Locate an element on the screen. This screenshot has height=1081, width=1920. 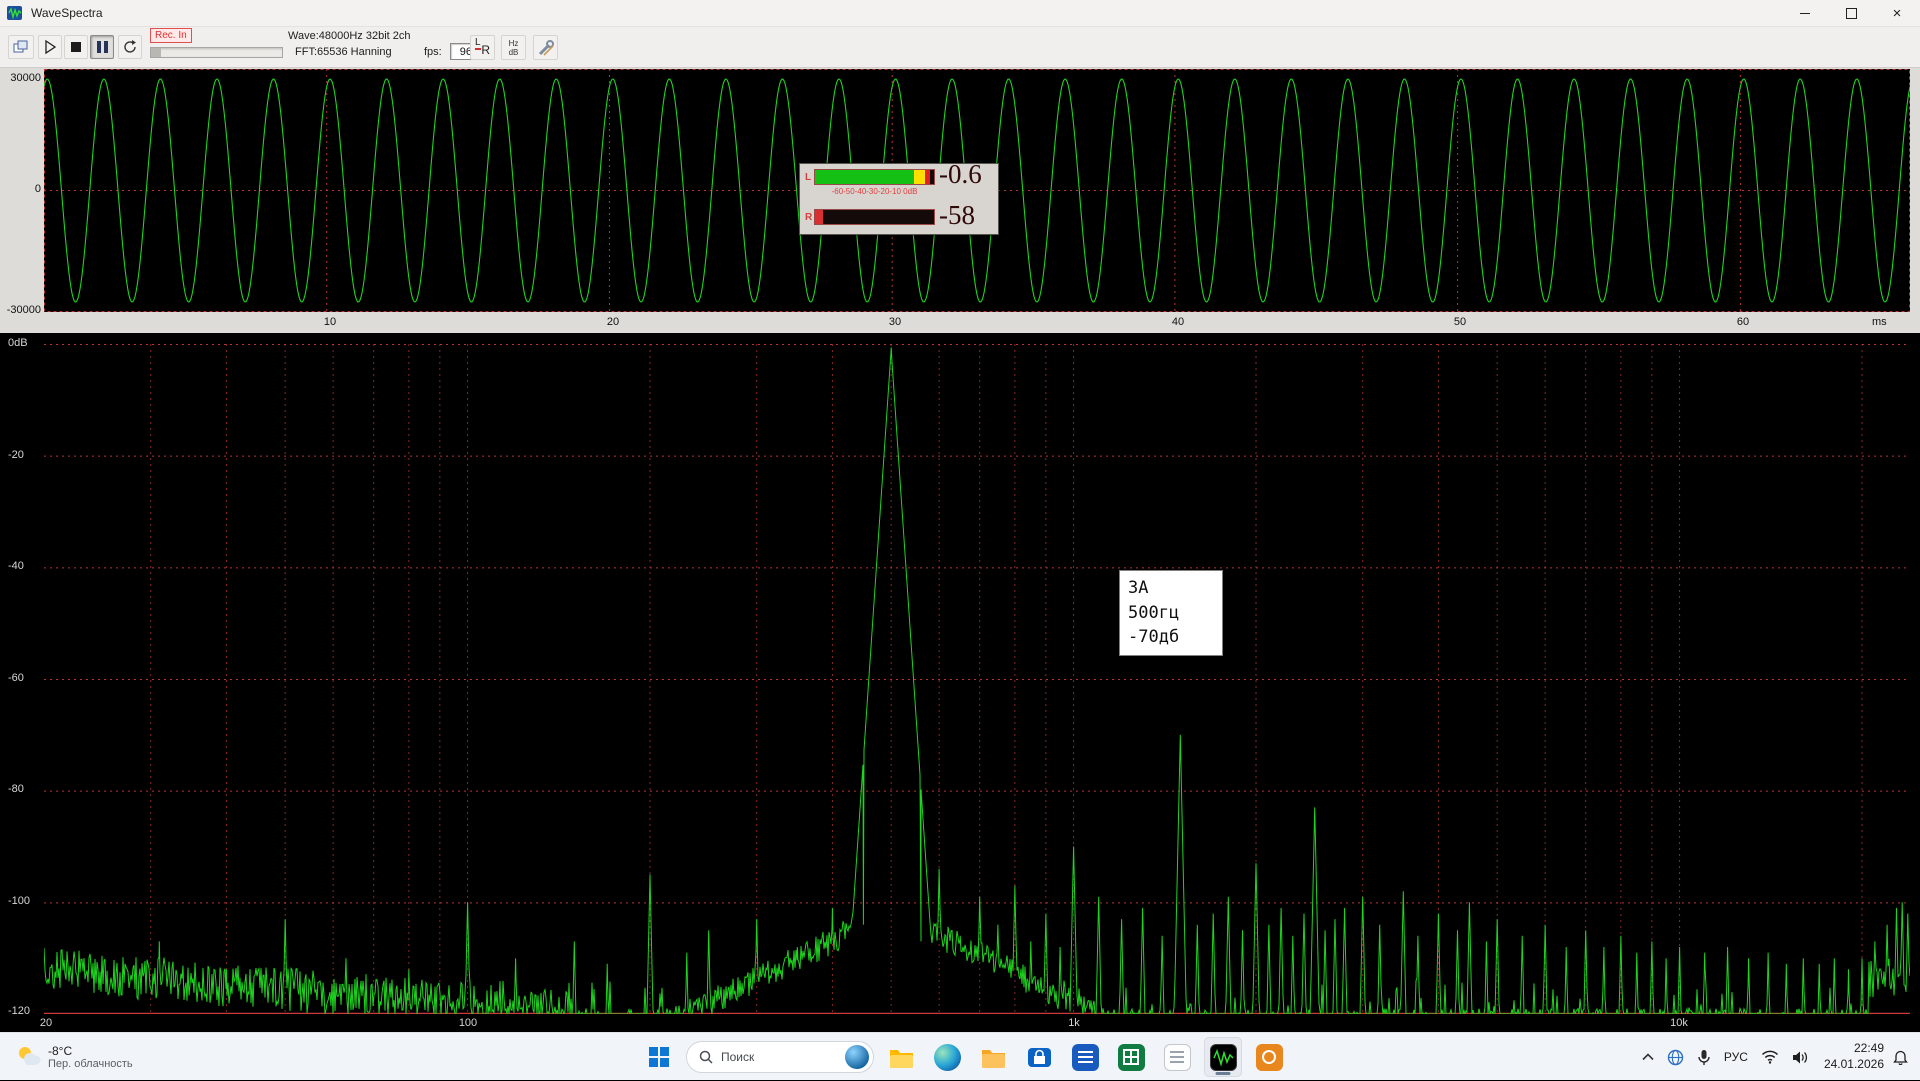
taskbar-item-word is located at coordinates (1085, 1057).